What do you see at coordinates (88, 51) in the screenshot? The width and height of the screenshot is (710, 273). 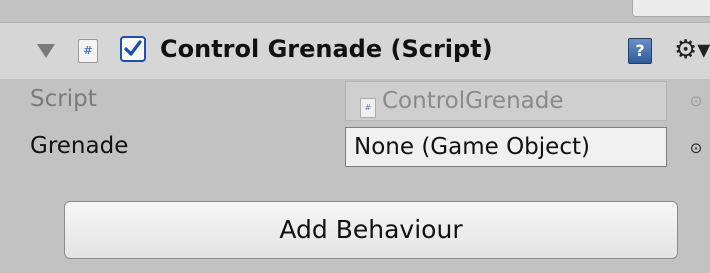 I see `csharp-script-icon: #` at bounding box center [88, 51].